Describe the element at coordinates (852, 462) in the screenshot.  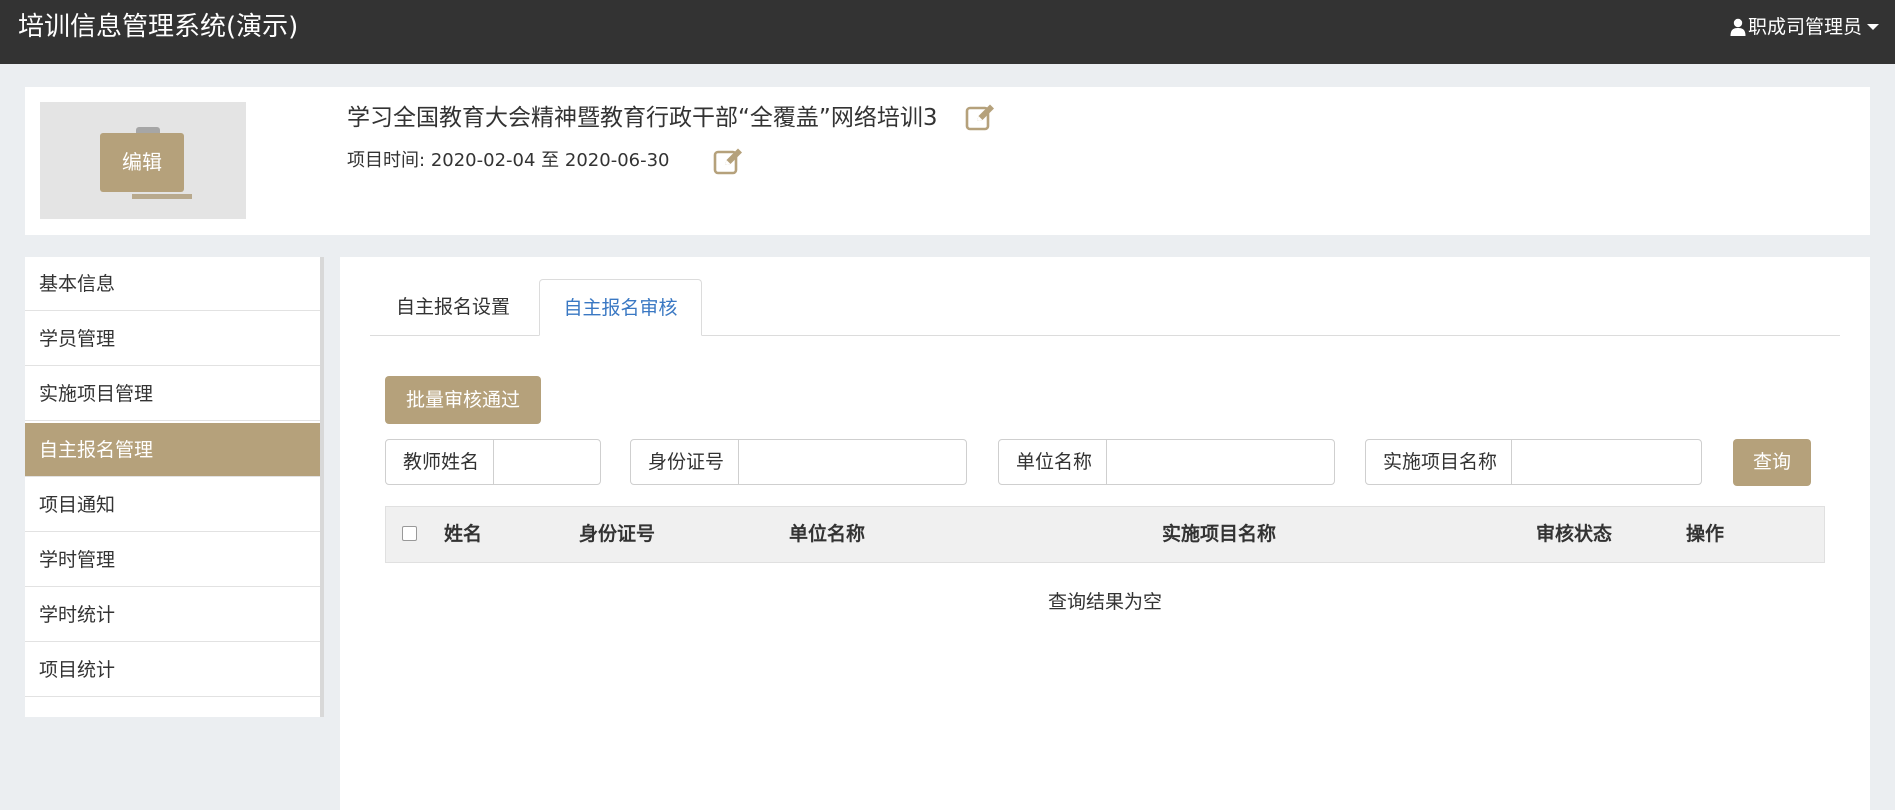
I see `id-number-input` at that location.